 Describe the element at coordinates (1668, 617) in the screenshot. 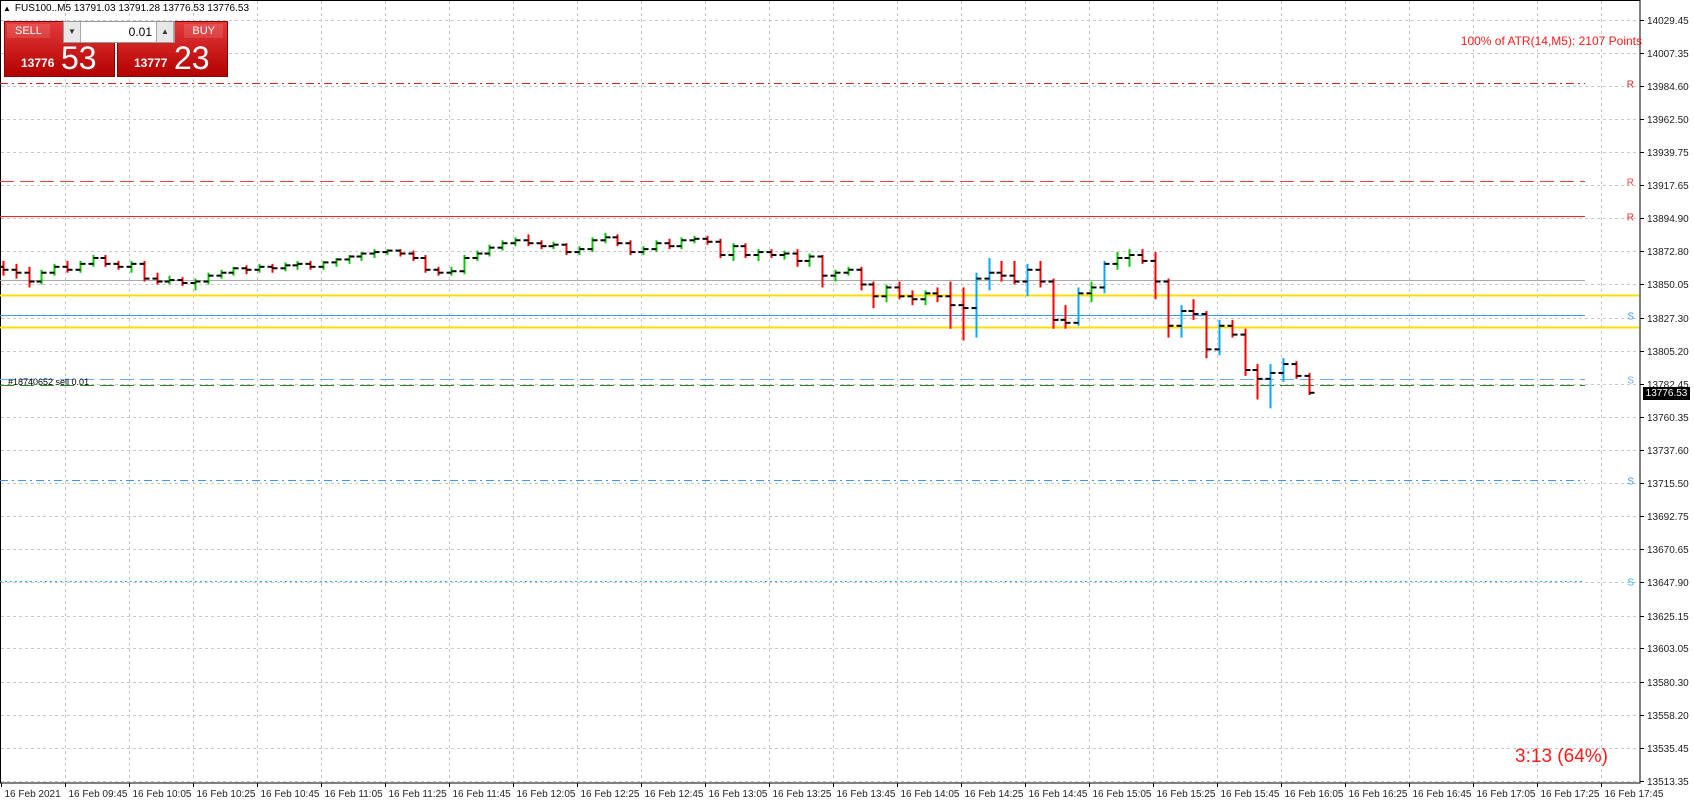

I see `price-tick-label: 13625.15` at that location.